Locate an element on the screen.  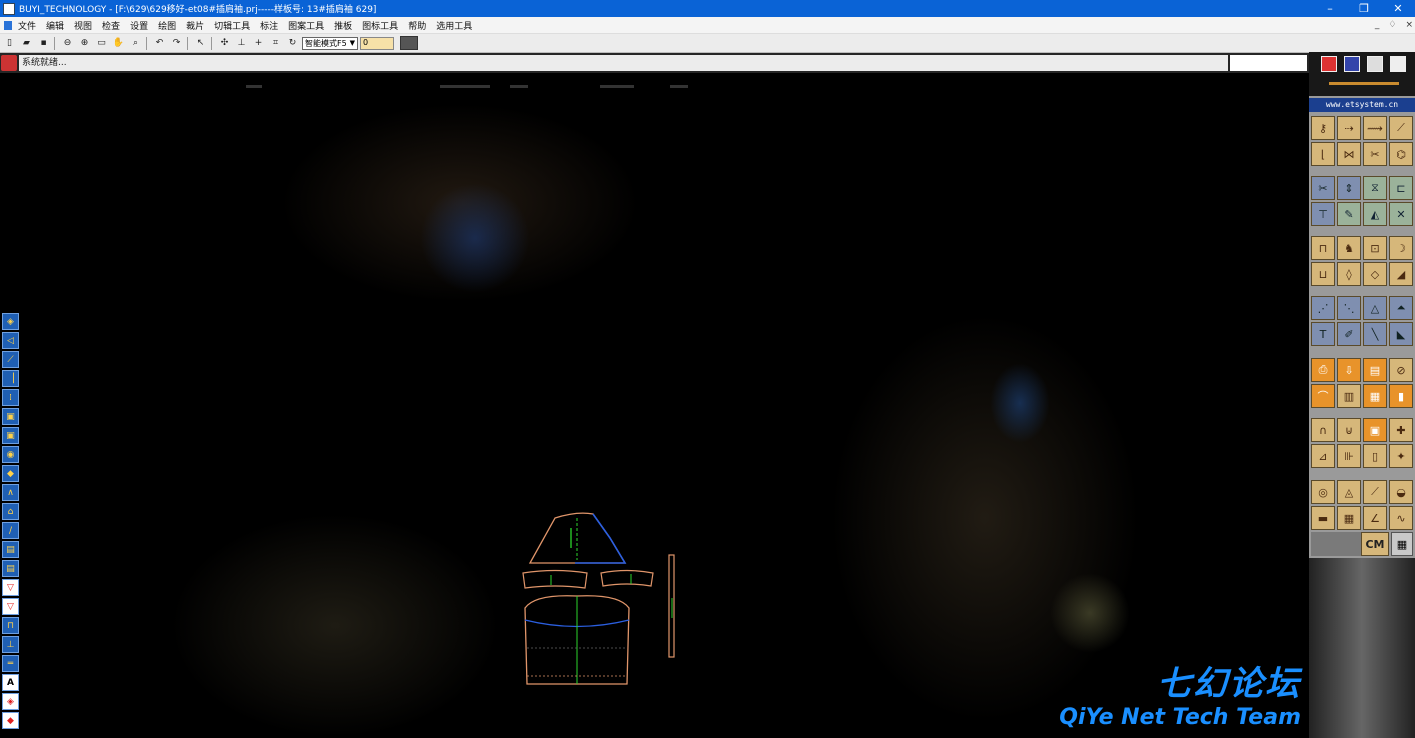
chart-tool-icon: ▥ is located at coordinates (1349, 396).